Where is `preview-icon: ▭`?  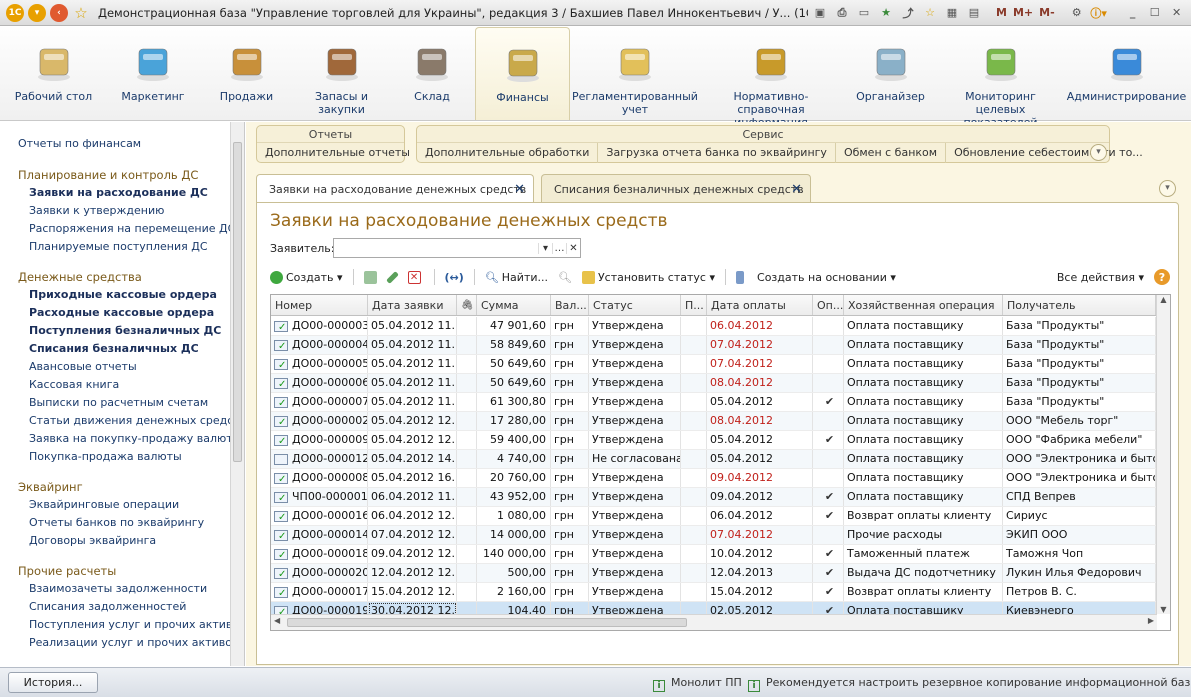
preview-icon: ▭ is located at coordinates (864, 13).